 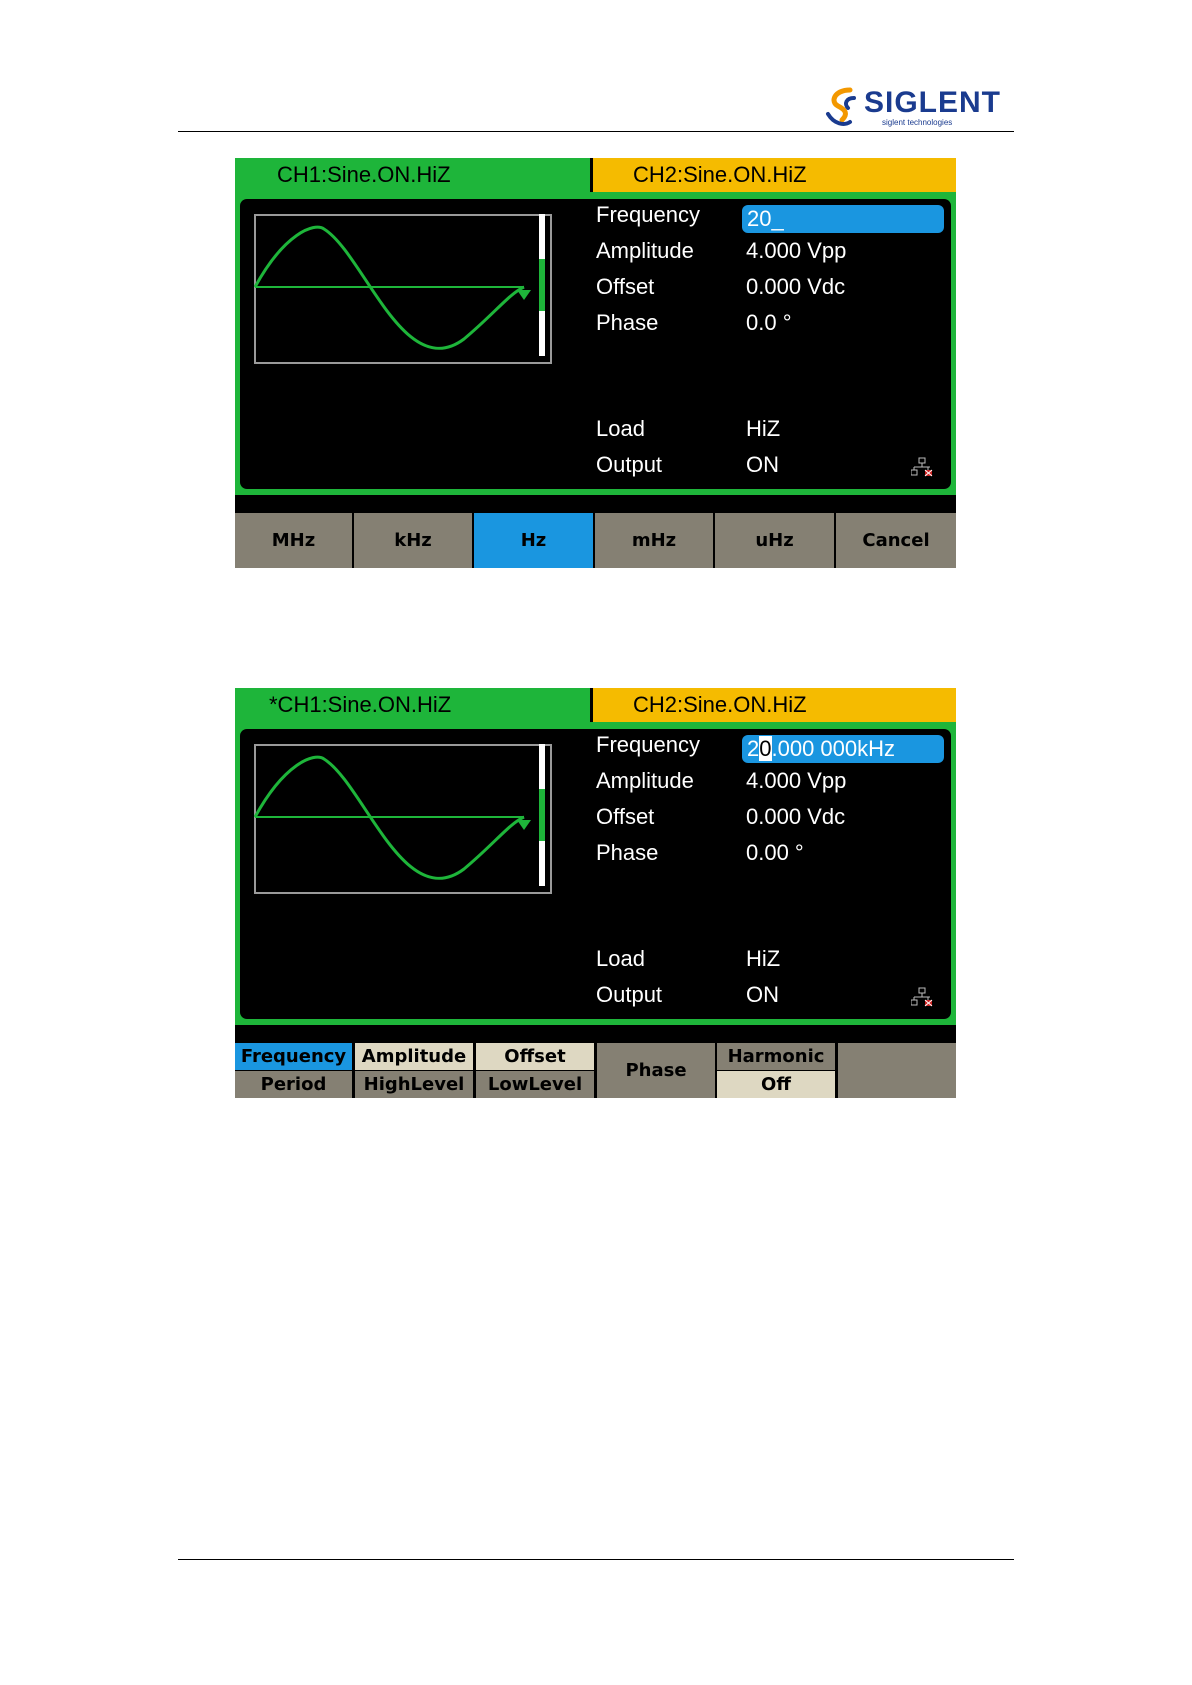 What do you see at coordinates (769, 323) in the screenshot?
I see `phase-value: 0.0 °` at bounding box center [769, 323].